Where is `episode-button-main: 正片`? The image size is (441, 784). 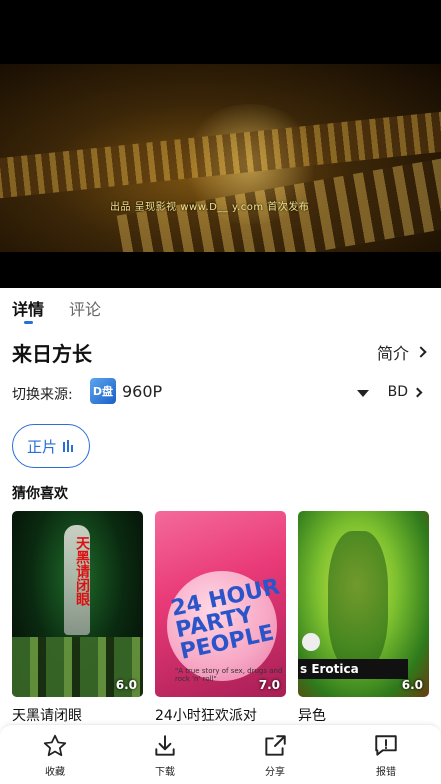
episode-button-main: 正片 is located at coordinates (51, 446).